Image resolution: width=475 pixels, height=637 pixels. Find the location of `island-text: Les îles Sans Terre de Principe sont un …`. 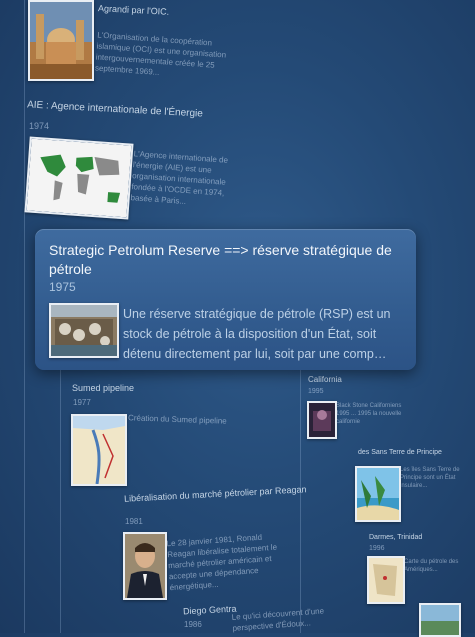

island-text: Les îles Sans Terre de Principe sont un … is located at coordinates (430, 478).